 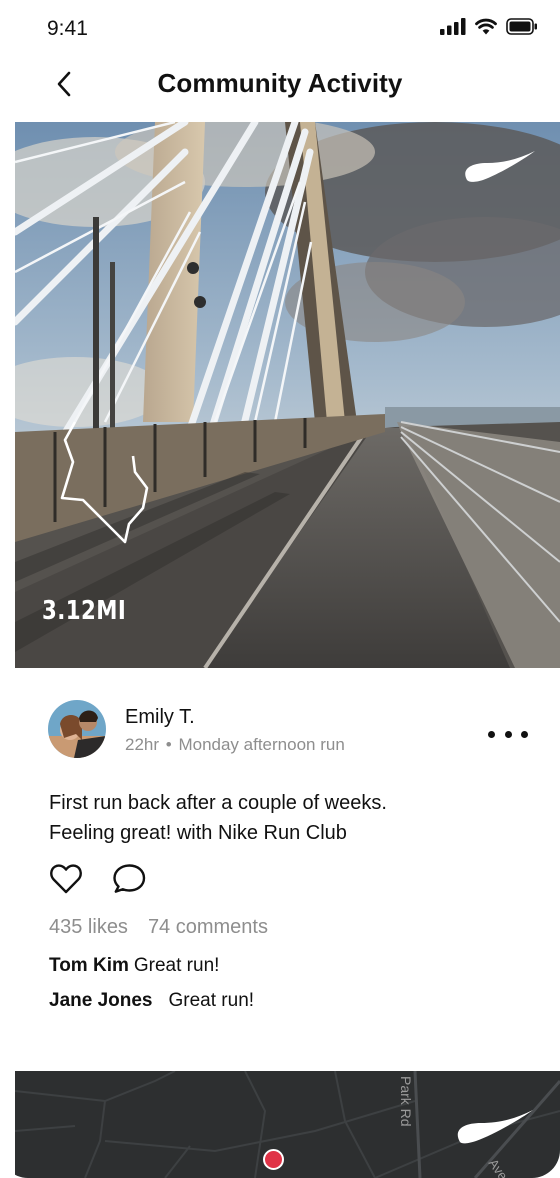 I want to click on time-ago: 22hr, so click(x=142, y=744).